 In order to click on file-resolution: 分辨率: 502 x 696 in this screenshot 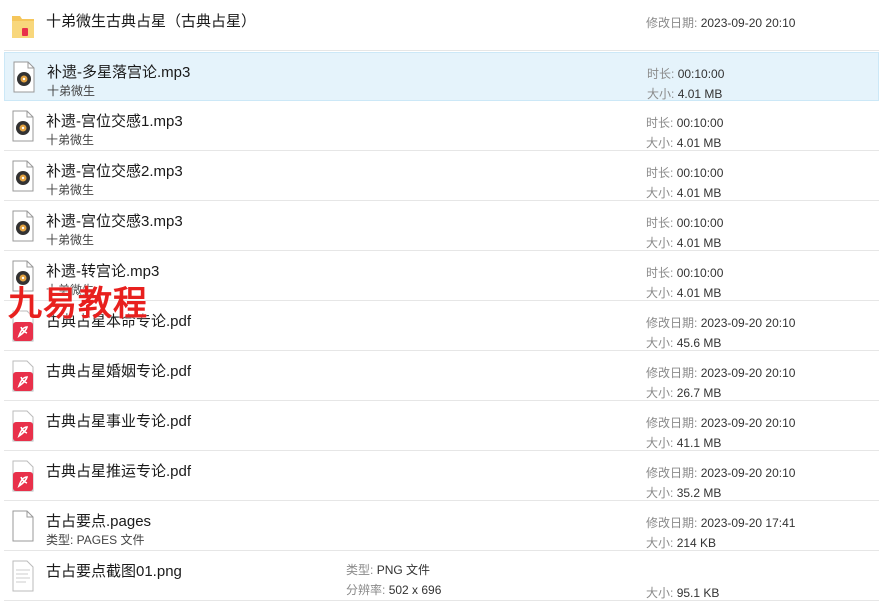, I will do `click(394, 590)`.